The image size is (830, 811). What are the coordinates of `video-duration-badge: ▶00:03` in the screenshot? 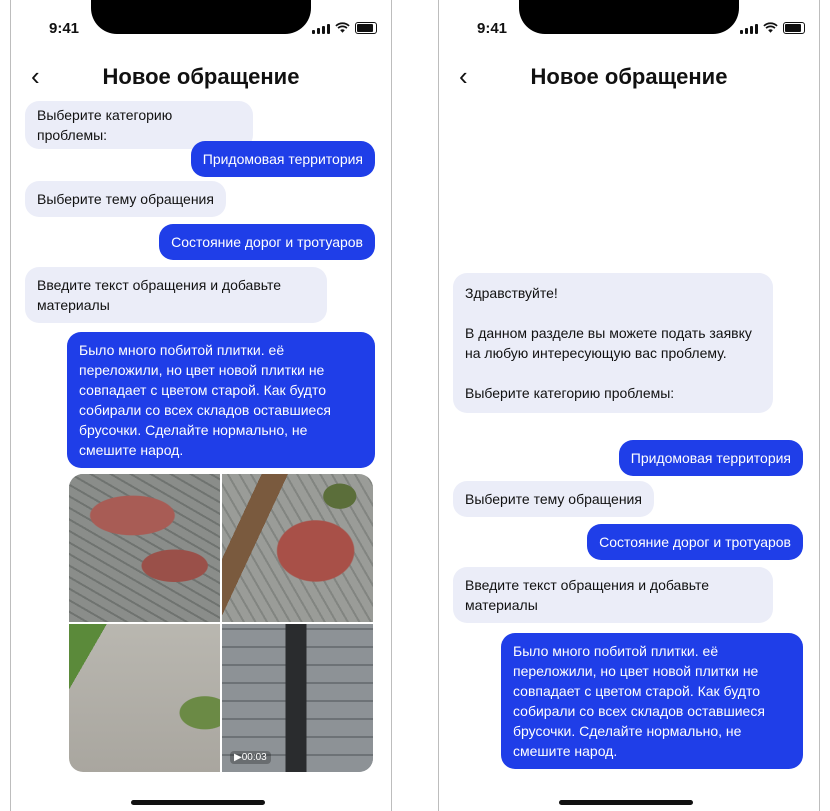 It's located at (250, 757).